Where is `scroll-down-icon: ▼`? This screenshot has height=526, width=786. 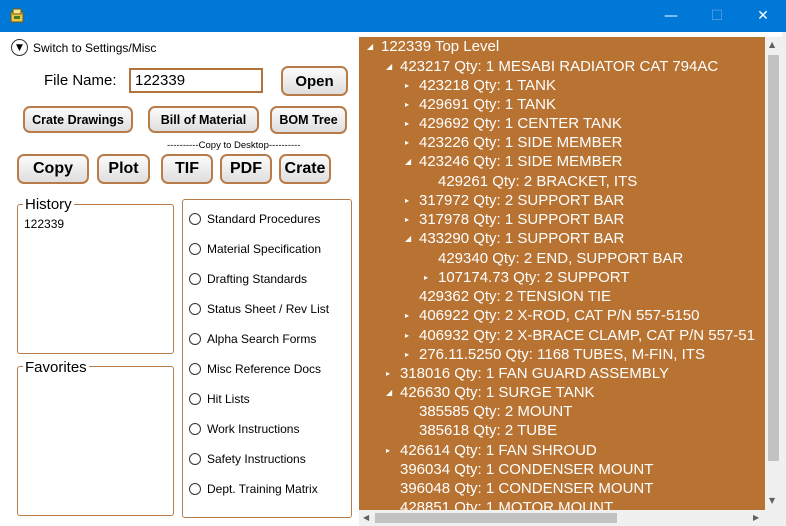
scroll-down-icon: ▼ is located at coordinates (772, 500).